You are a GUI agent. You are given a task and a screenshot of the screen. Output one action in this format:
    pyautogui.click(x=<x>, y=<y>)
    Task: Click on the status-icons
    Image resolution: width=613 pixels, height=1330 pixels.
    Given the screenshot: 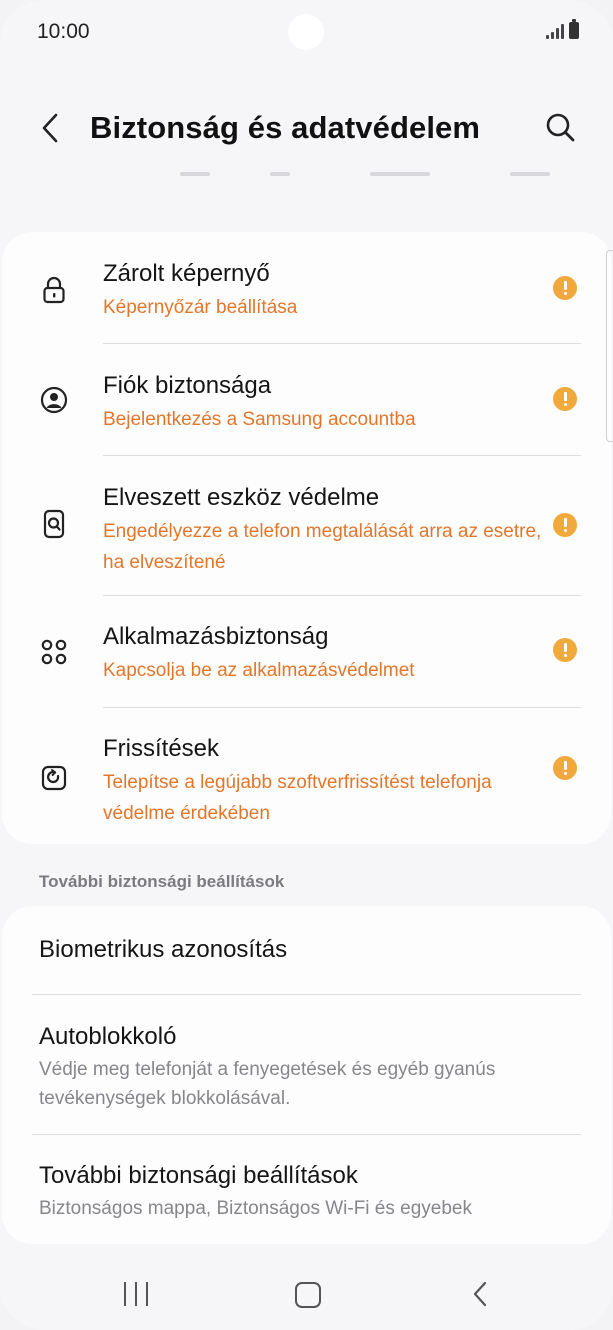 What is the action you would take?
    pyautogui.click(x=562, y=29)
    